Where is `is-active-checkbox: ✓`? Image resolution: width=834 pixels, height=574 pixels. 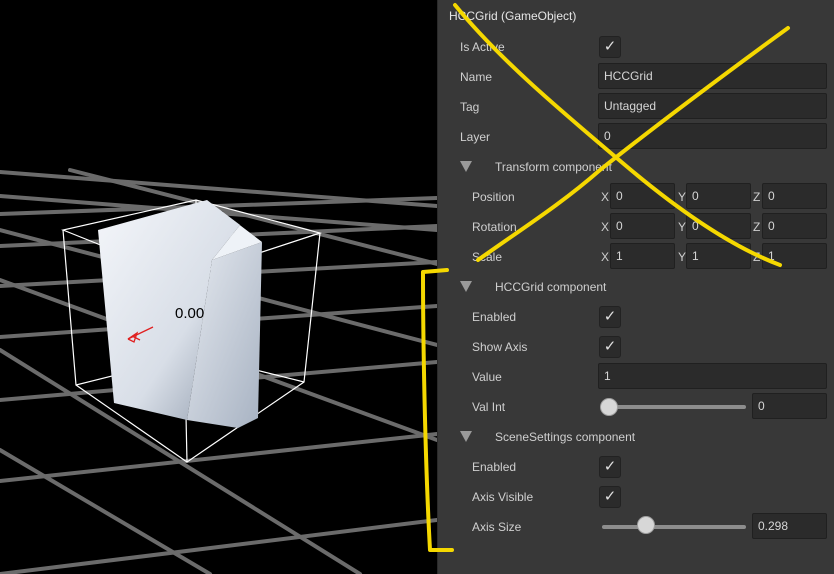
is-active-checkbox: ✓ is located at coordinates (610, 47).